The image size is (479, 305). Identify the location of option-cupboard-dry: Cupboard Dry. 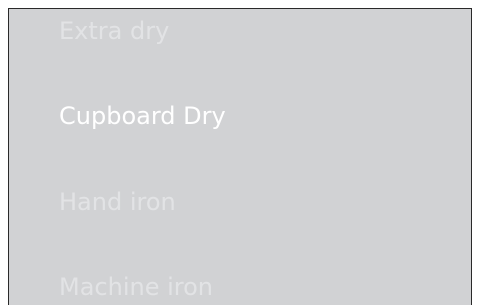
(142, 116).